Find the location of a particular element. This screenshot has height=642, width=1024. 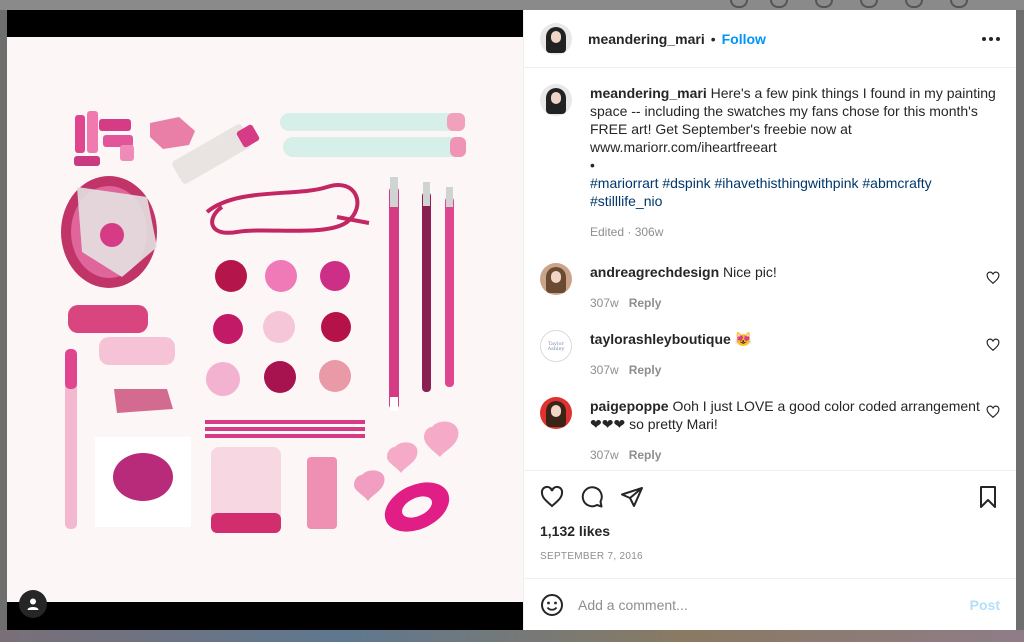

user-tag-button is located at coordinates (33, 604).